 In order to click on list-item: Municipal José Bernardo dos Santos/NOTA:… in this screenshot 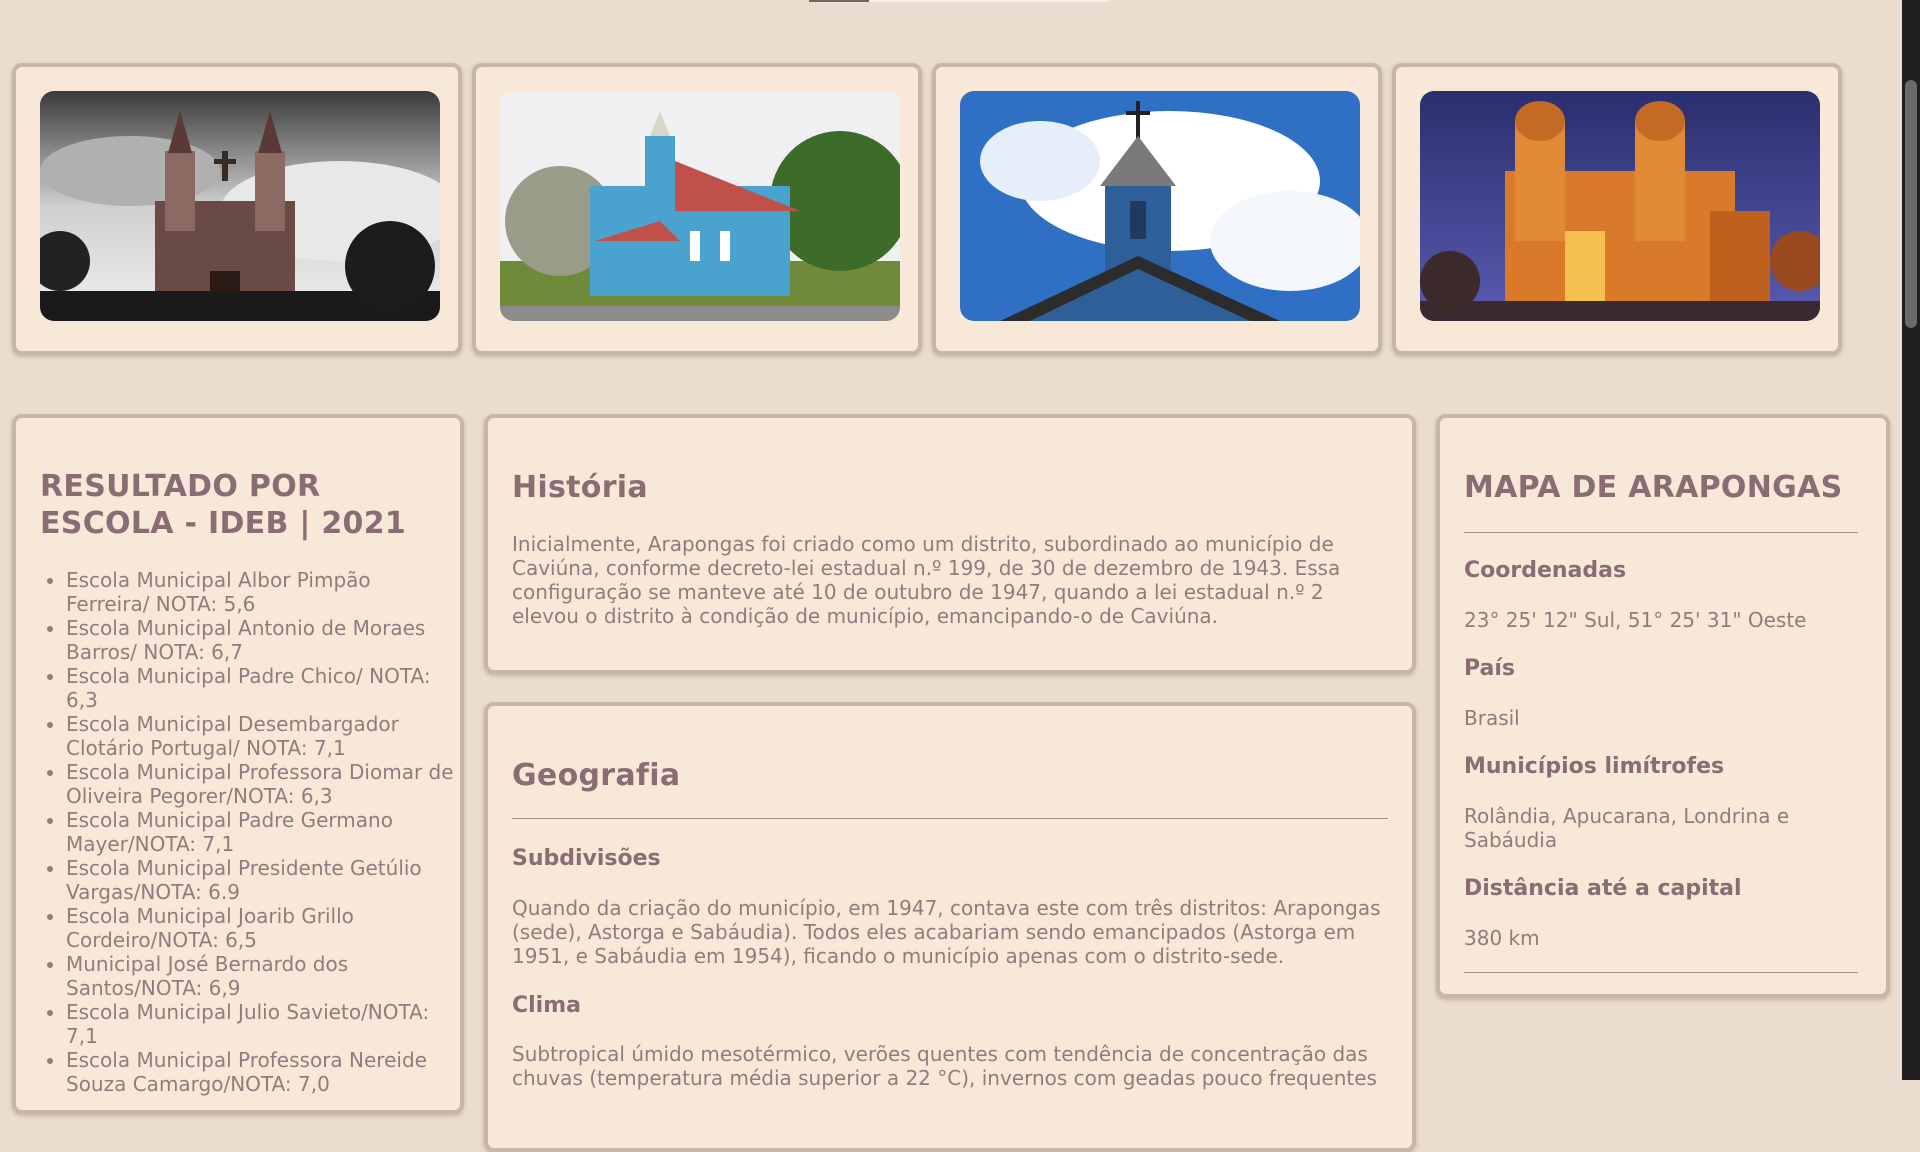, I will do `click(261, 976)`.